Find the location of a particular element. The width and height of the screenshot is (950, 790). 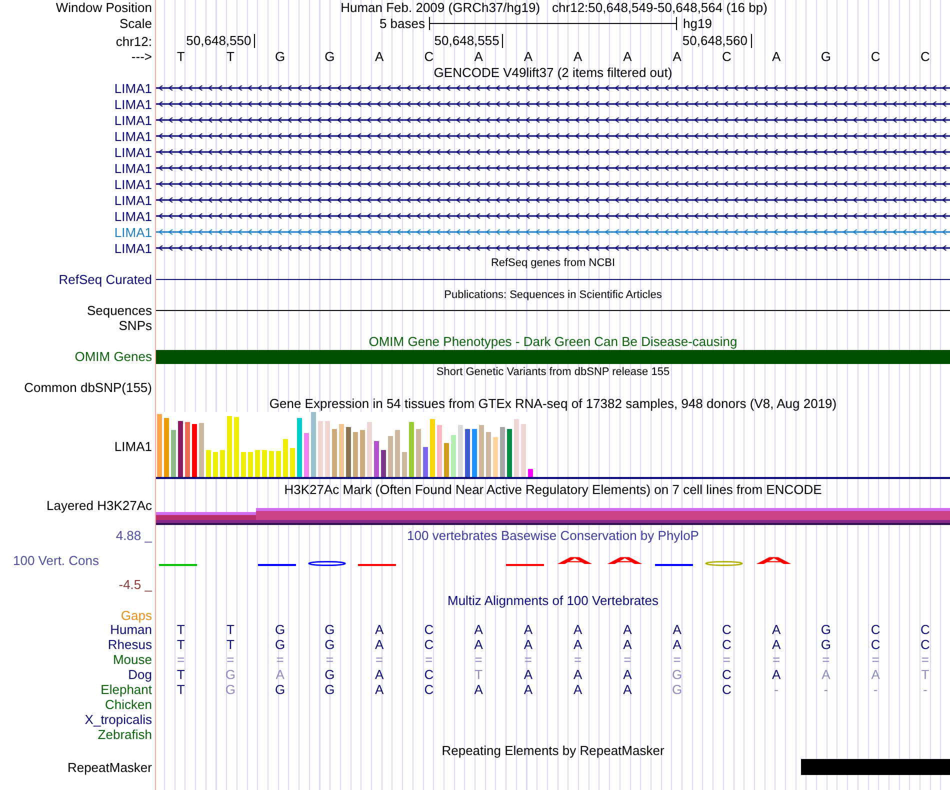

track-title: H3K27Ac Mark (Often Found Near Active Regulatory Elements) on 7 cell lines from ENCODE is located at coordinates (553, 489).